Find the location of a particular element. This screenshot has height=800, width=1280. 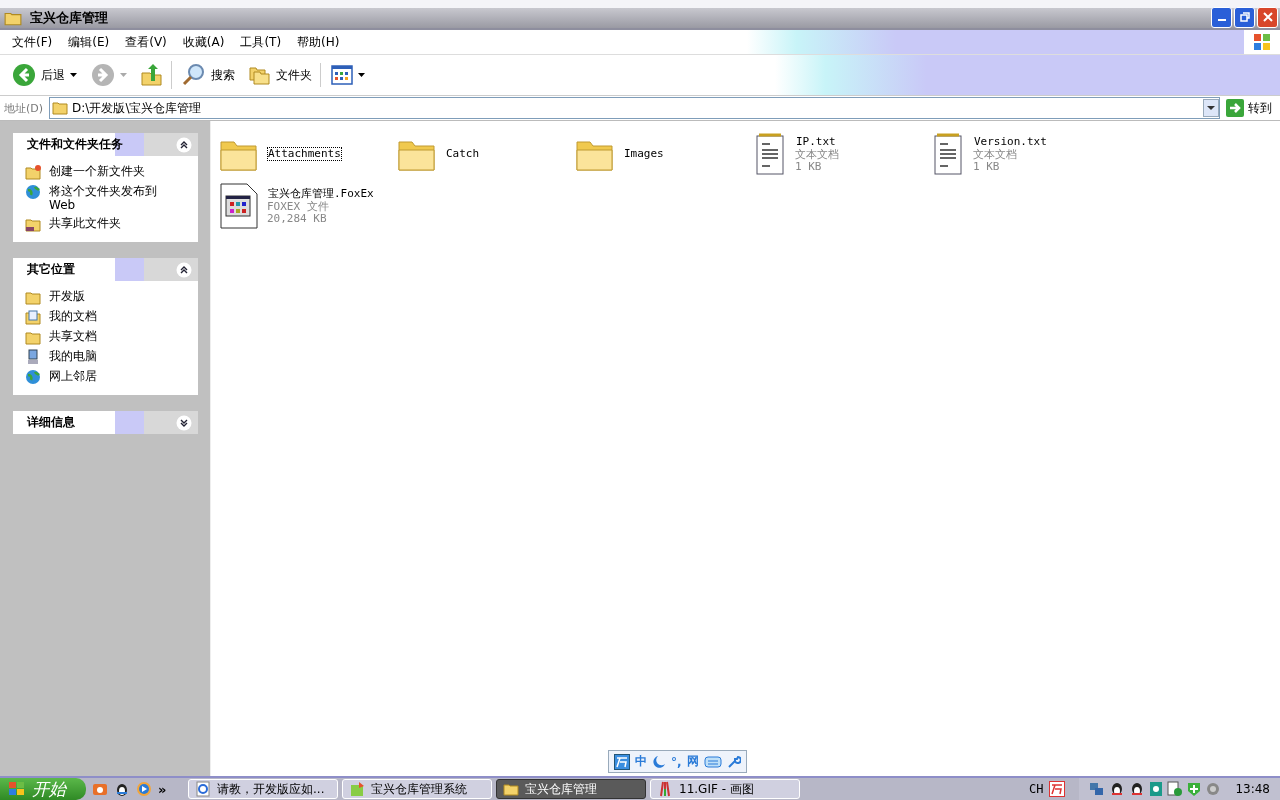

application-file-icon is located at coordinates (239, 206).